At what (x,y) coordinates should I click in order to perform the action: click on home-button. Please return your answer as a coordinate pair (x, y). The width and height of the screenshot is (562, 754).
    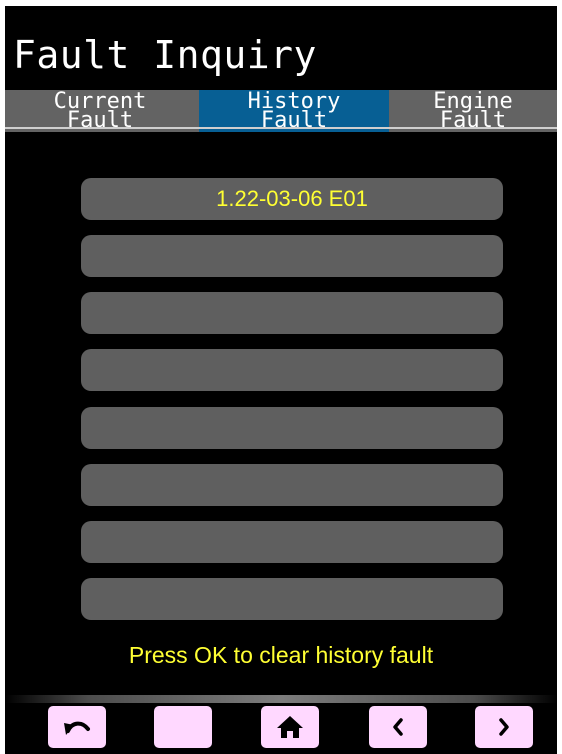
    Looking at the image, I should click on (290, 727).